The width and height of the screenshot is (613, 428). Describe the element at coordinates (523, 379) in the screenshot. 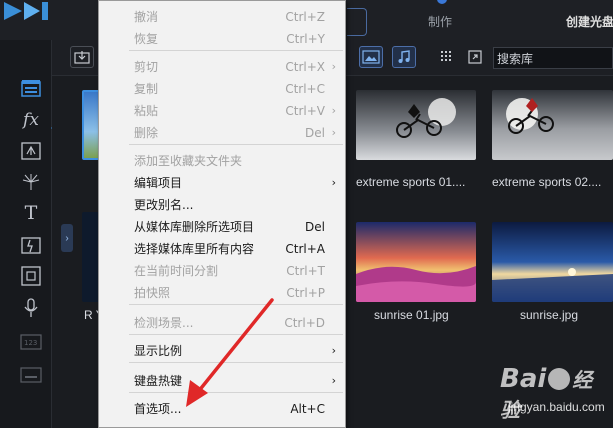

I see `watermark-brand: Bai` at that location.